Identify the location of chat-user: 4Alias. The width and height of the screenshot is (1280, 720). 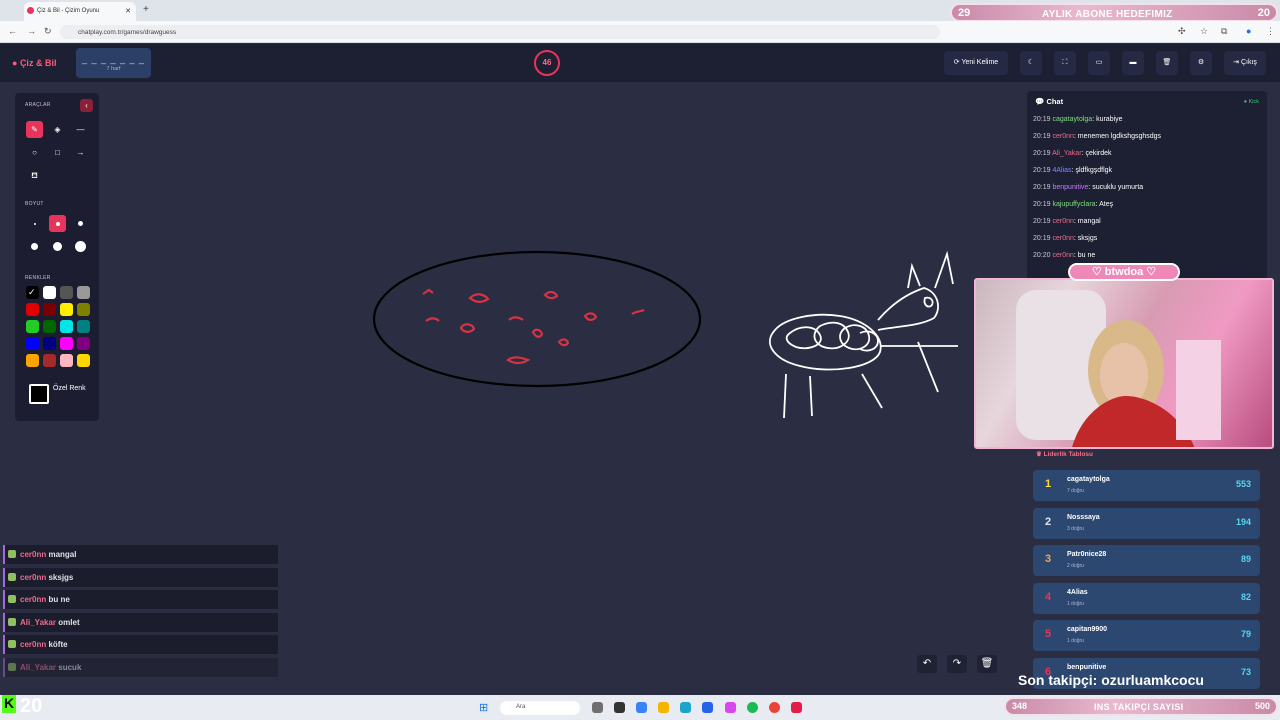
(1061, 170).